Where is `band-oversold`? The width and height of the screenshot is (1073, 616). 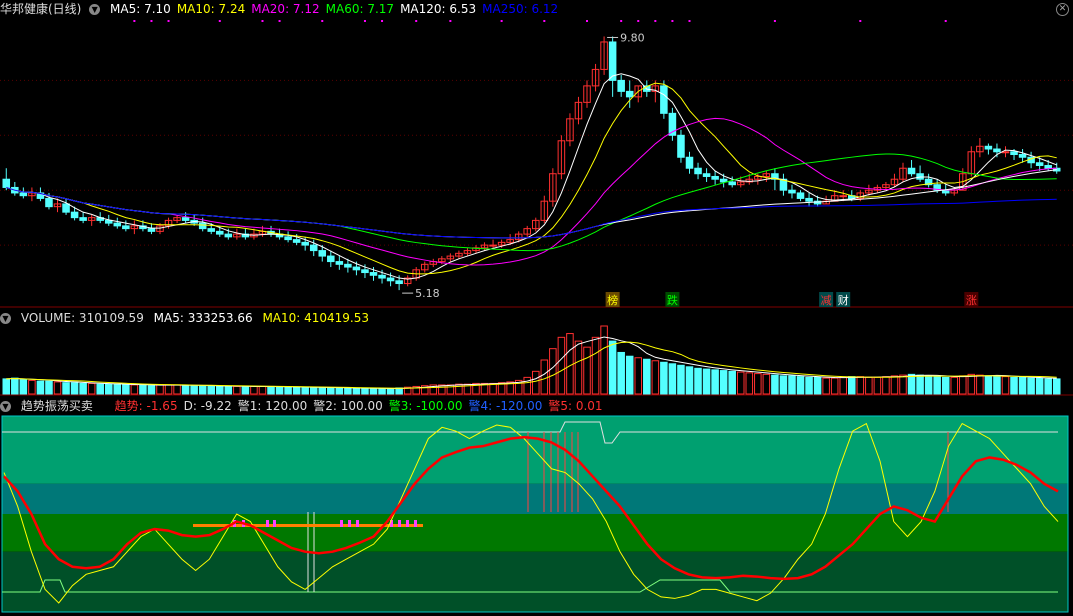 band-oversold is located at coordinates (535, 581).